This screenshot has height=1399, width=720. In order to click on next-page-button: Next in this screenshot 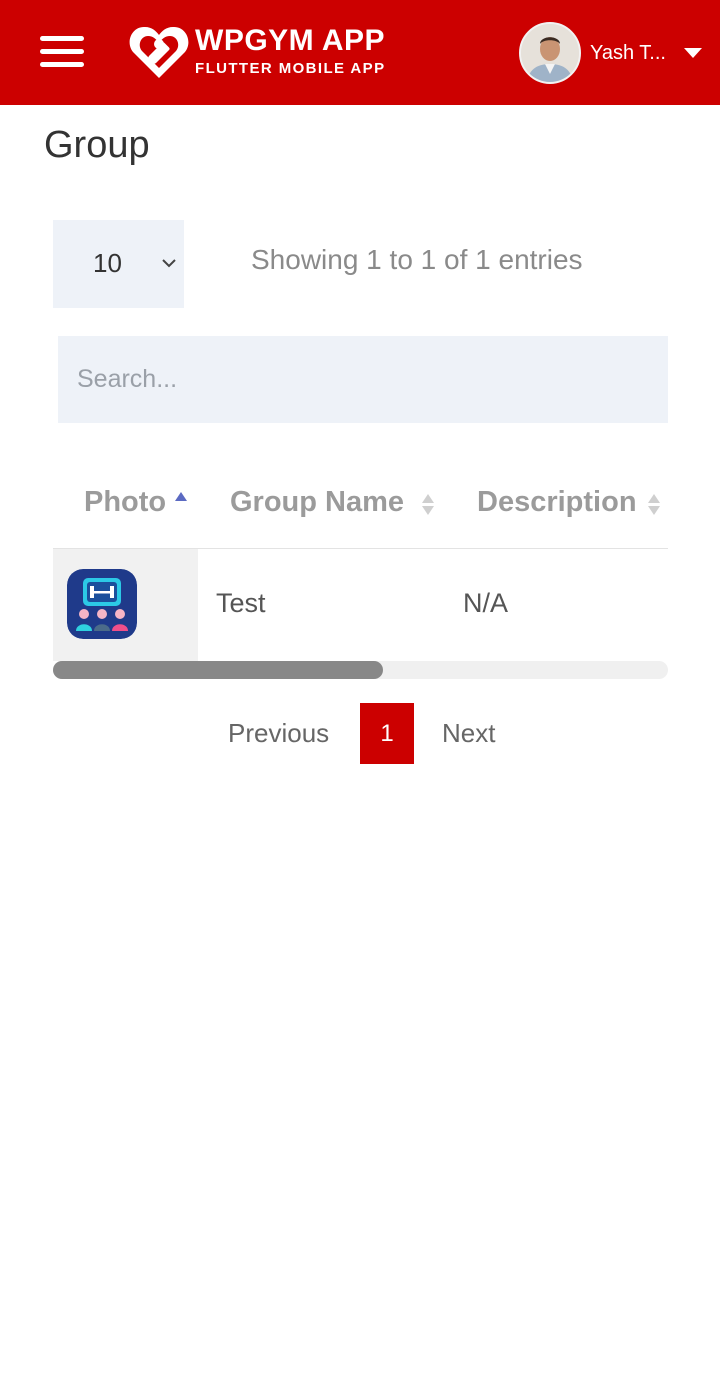, I will do `click(468, 733)`.